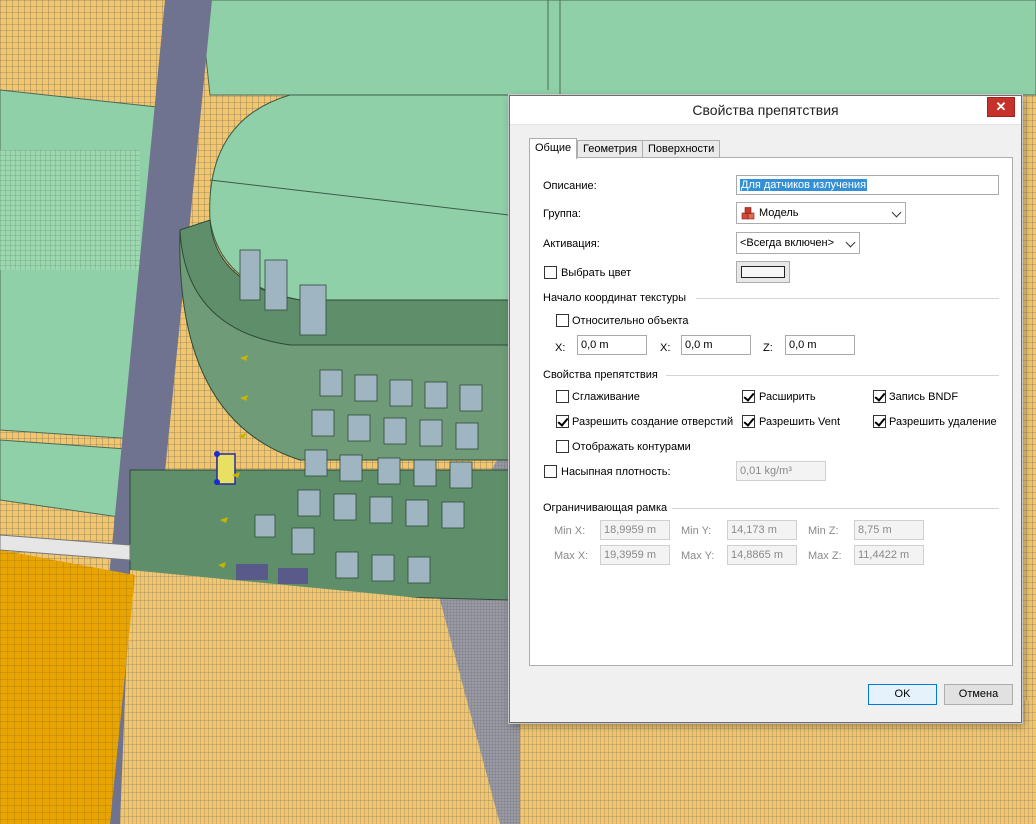 The image size is (1036, 824). Describe the element at coordinates (804, 185) in the screenshot. I see `description-value: Для датчиков излучения` at that location.